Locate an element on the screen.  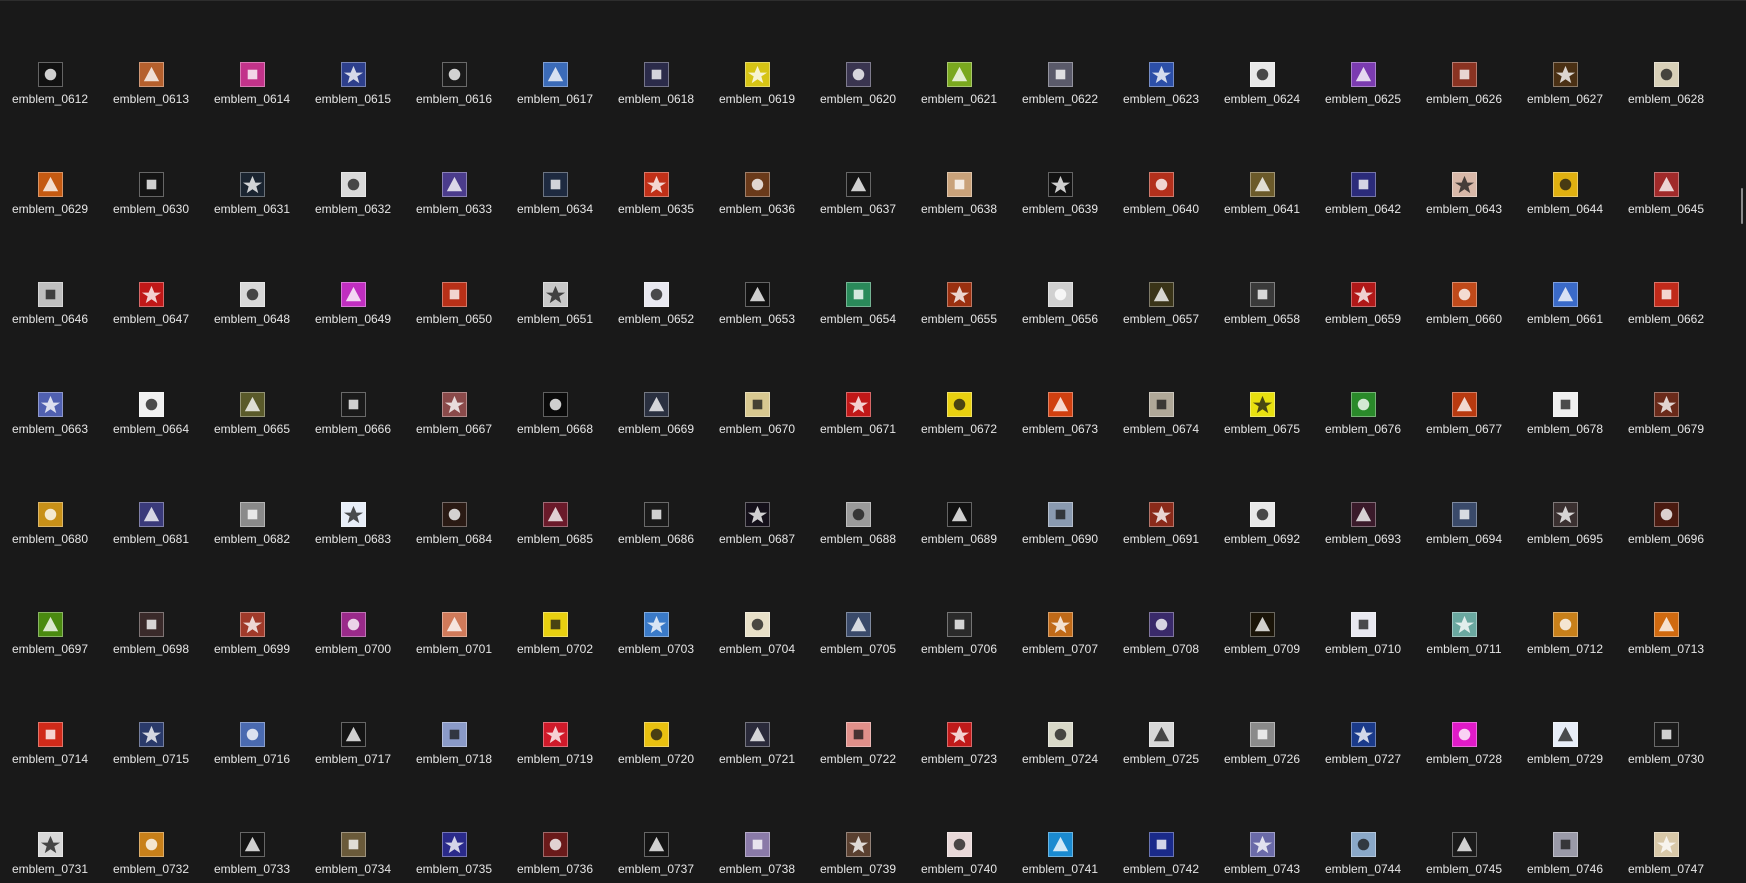
file-item: emblem_0681 is located at coordinates (151, 534).